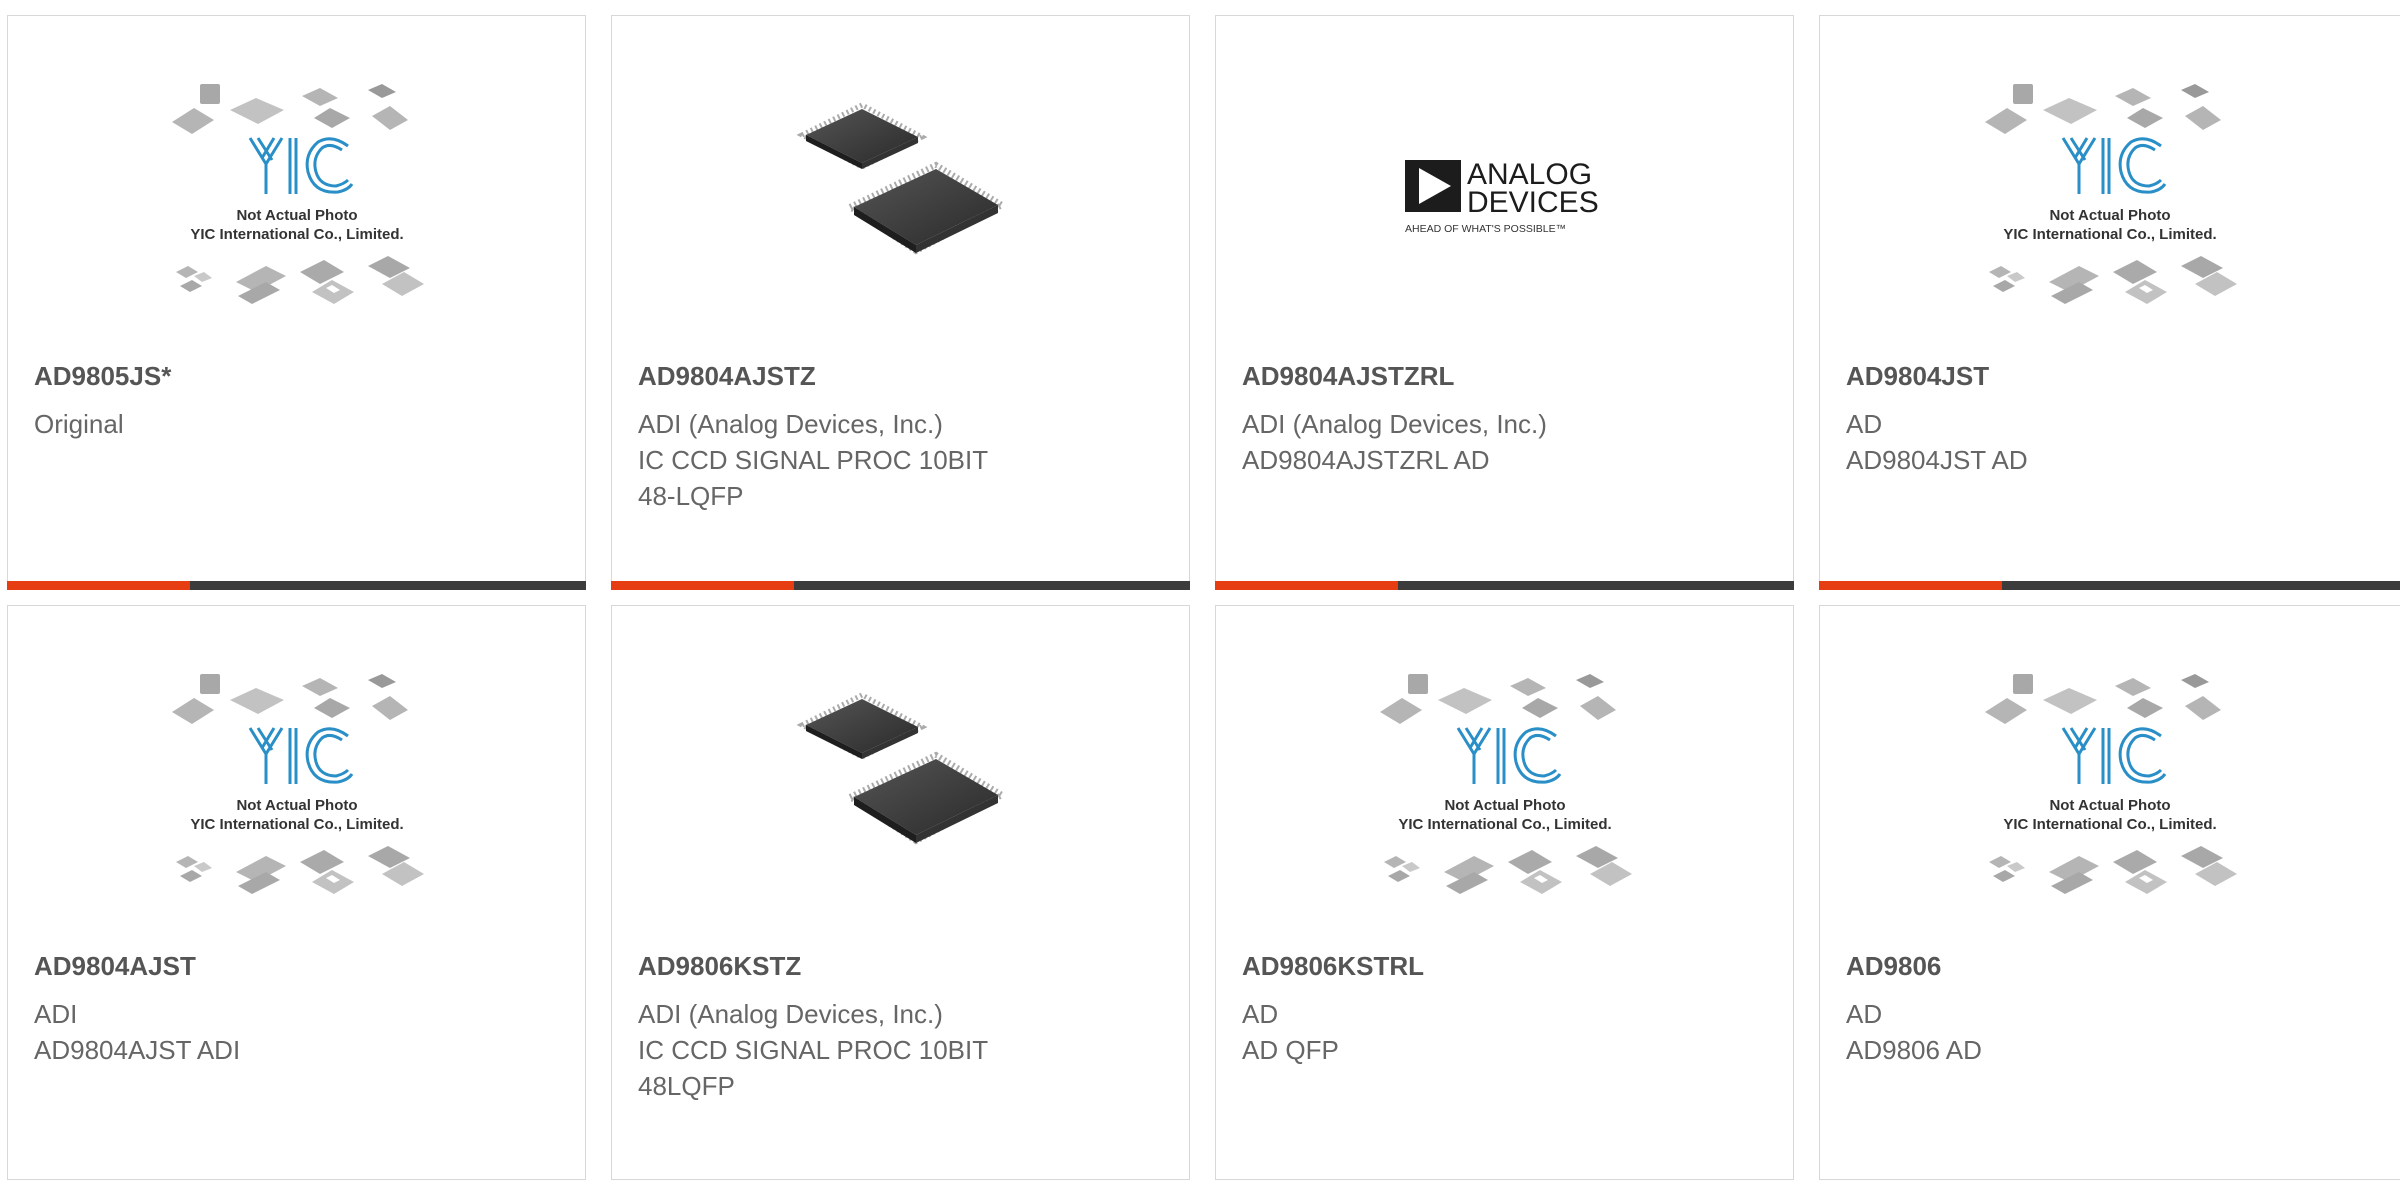 The height and width of the screenshot is (1180, 2400). I want to click on product-part-number: AD9806KSTRL, so click(1333, 966).